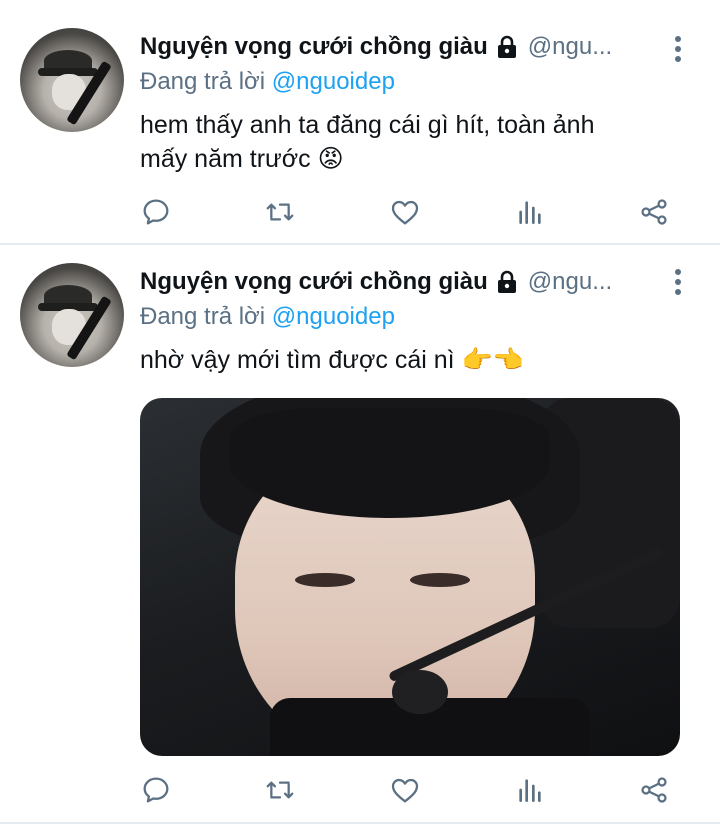 Image resolution: width=720 pixels, height=825 pixels. I want to click on tweet-text-line: mấy năm trước 😡, so click(242, 159).